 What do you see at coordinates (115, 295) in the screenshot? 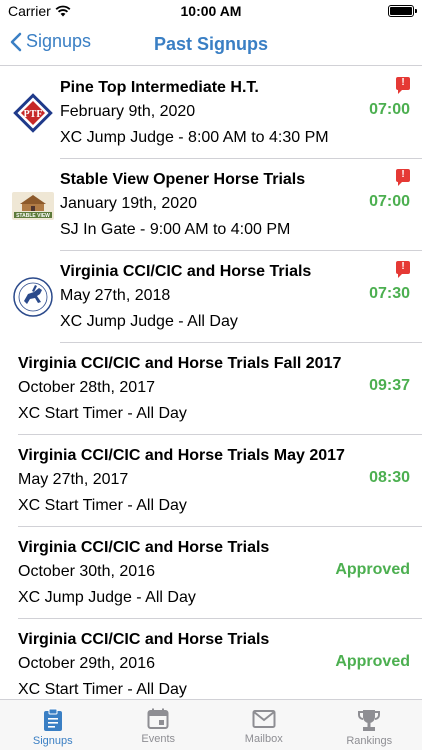
I see `signup-date: May 27th, 2018` at bounding box center [115, 295].